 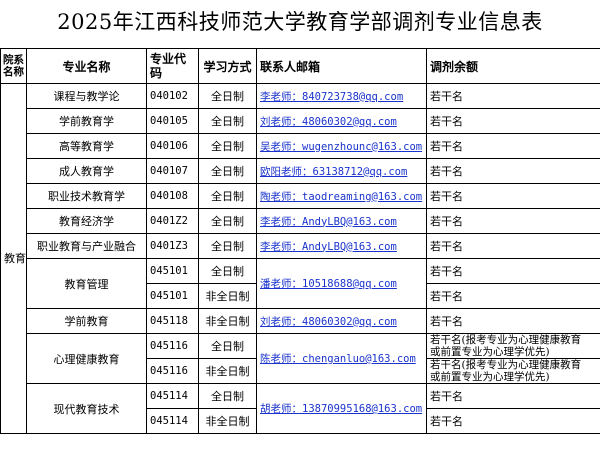 I want to click on major-cell: 教育管理, so click(x=86, y=283).